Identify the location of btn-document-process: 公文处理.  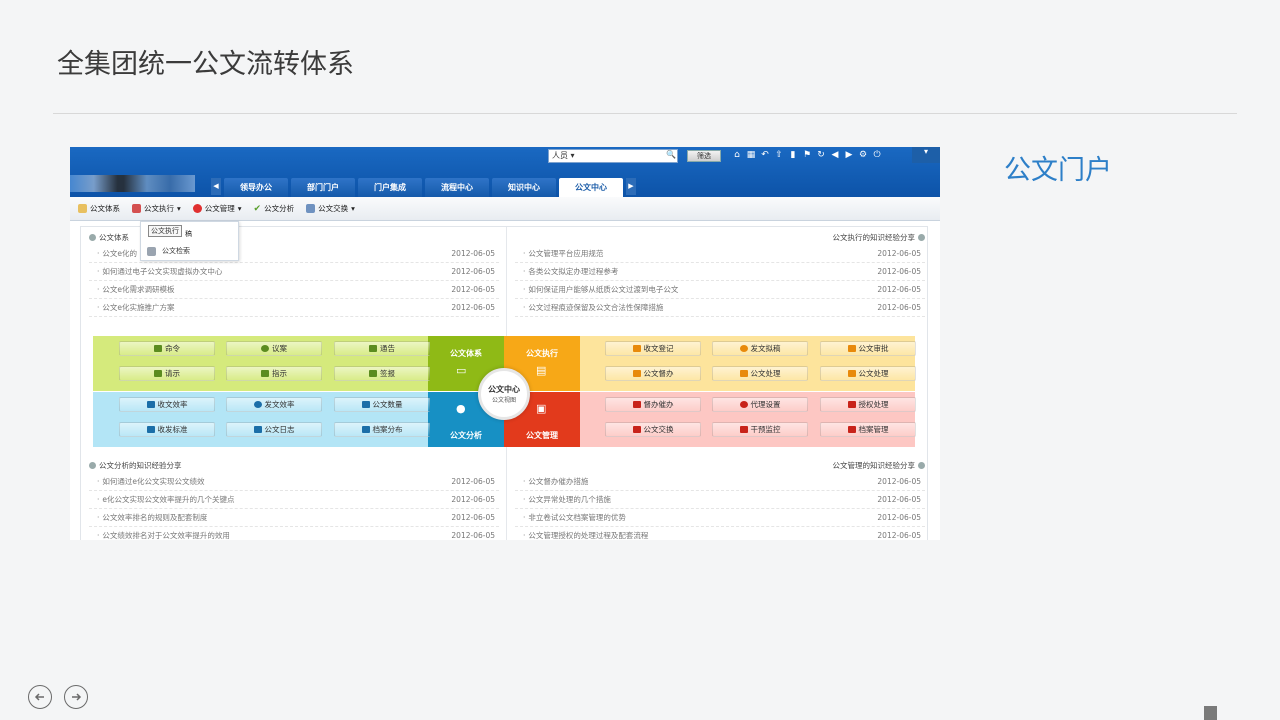
(760, 373).